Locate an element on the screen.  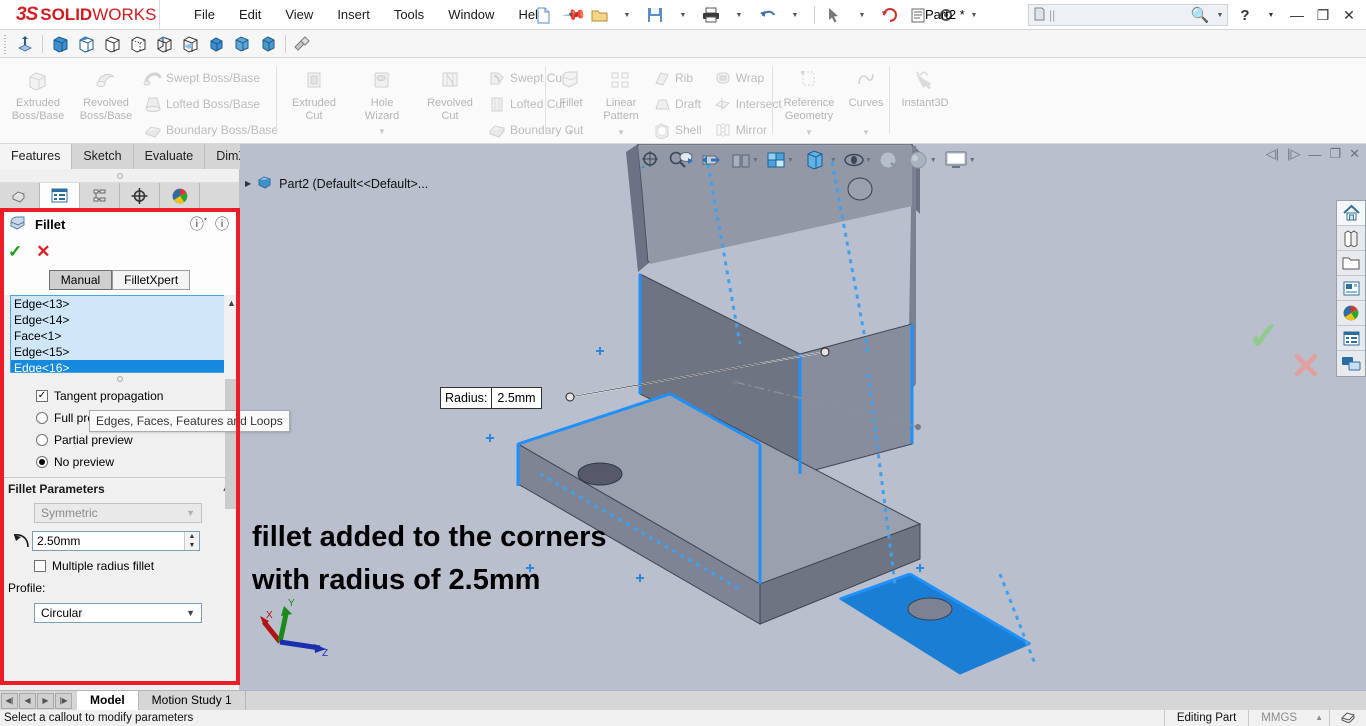
edit-appearance-icon is located at coordinates (889, 160).